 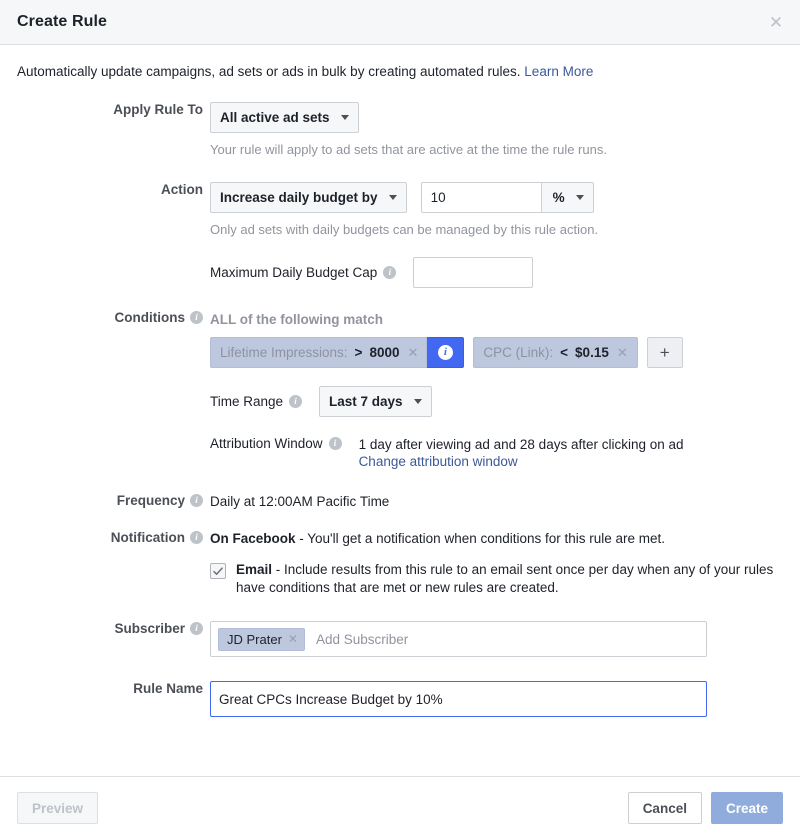 What do you see at coordinates (567, 197) in the screenshot?
I see `action-unit-select: %` at bounding box center [567, 197].